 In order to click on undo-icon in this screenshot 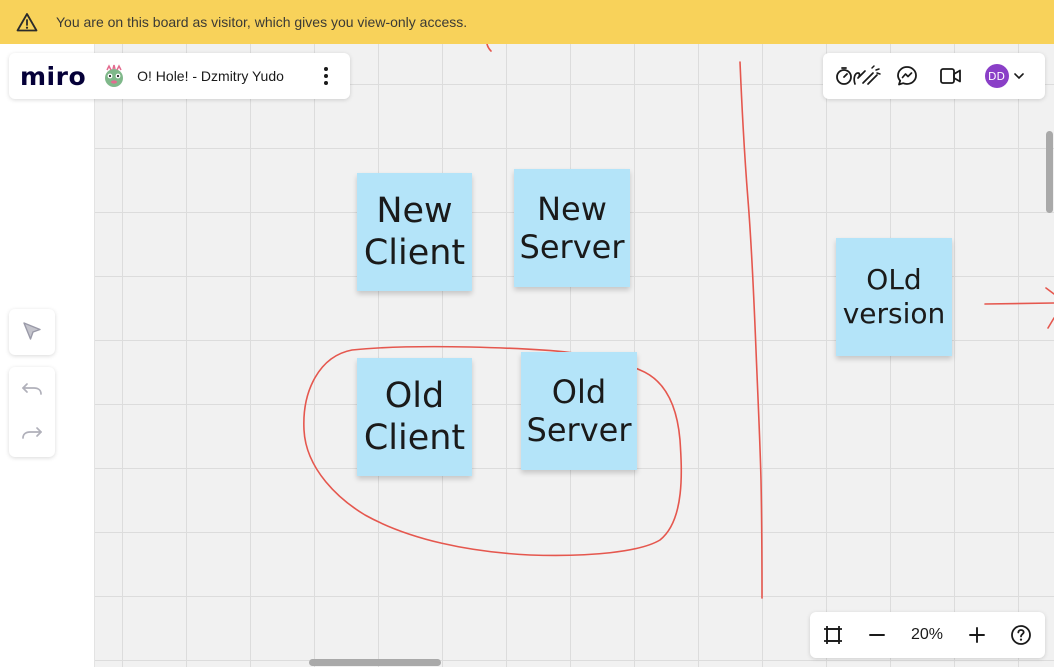, I will do `click(32, 389)`.